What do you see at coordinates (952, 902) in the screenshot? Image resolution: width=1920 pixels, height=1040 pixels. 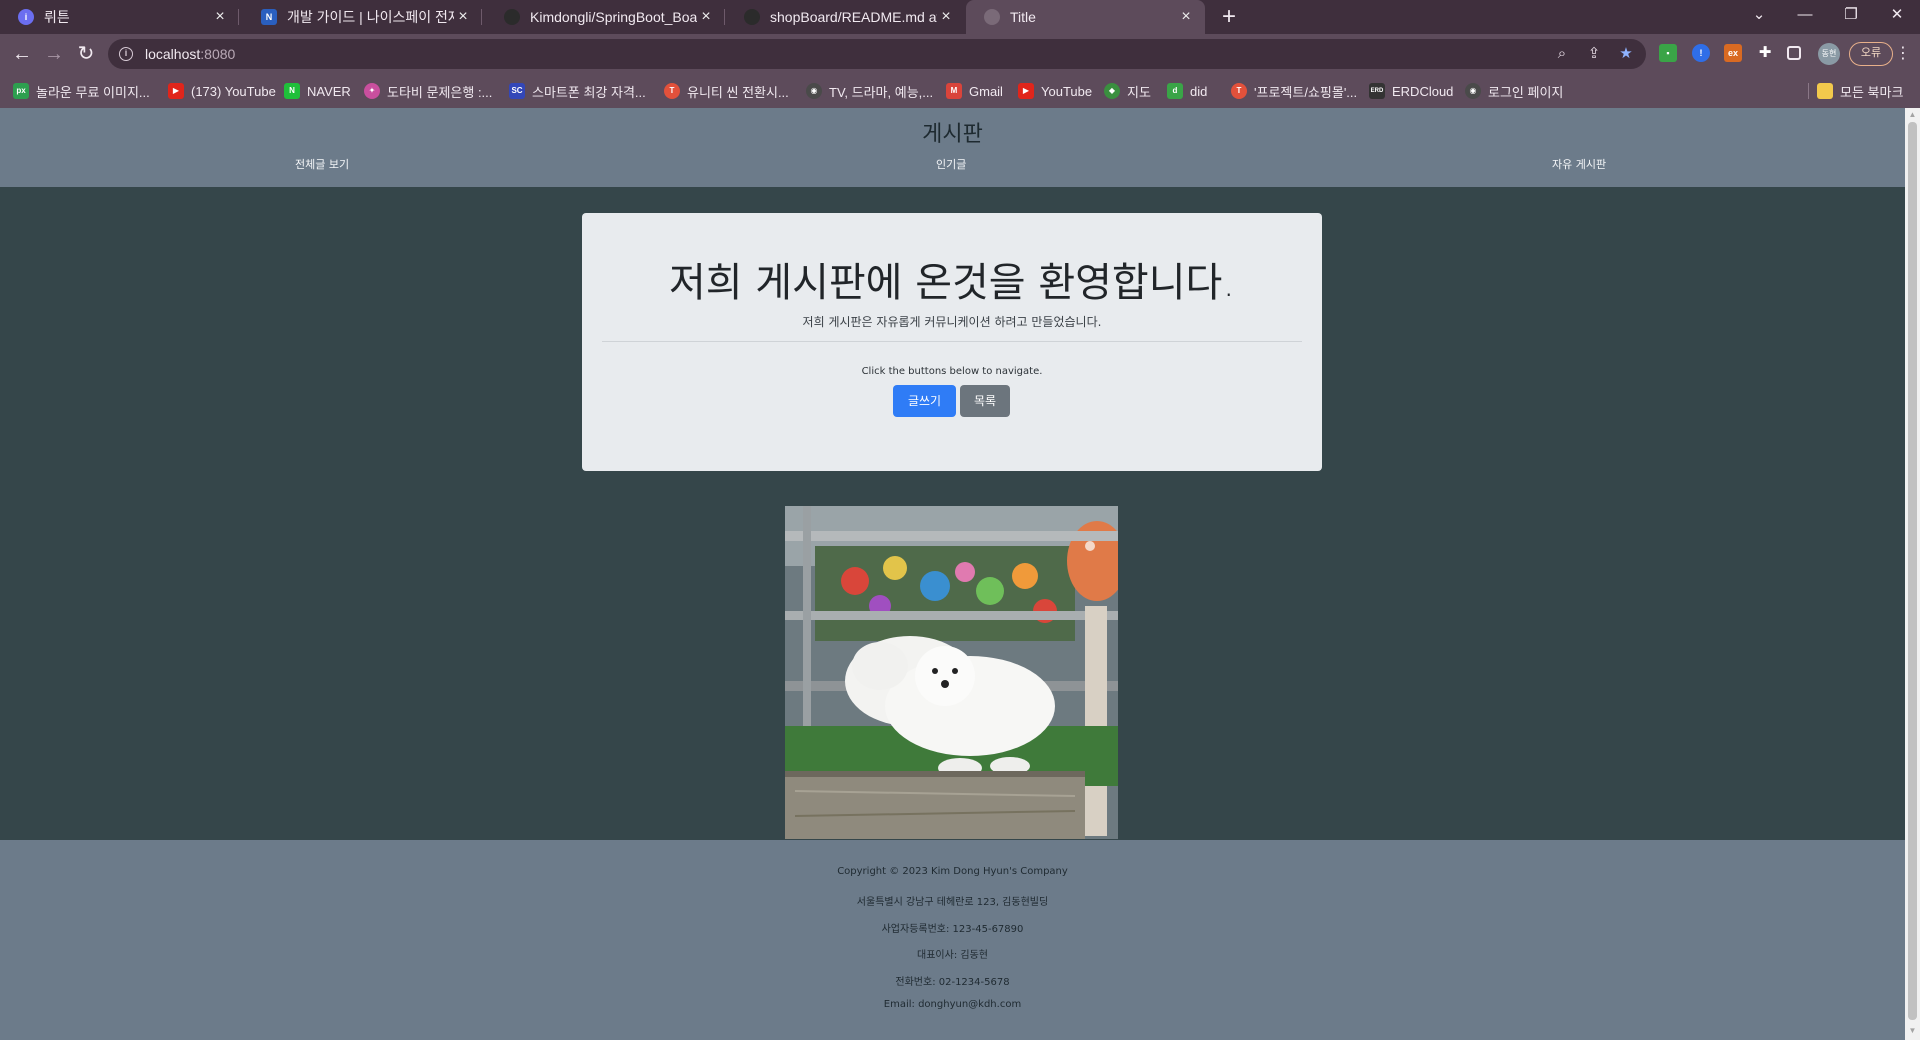 I see `footer-address: 서울특별시 강남구 테헤란로 123, 김동현빌딩` at bounding box center [952, 902].